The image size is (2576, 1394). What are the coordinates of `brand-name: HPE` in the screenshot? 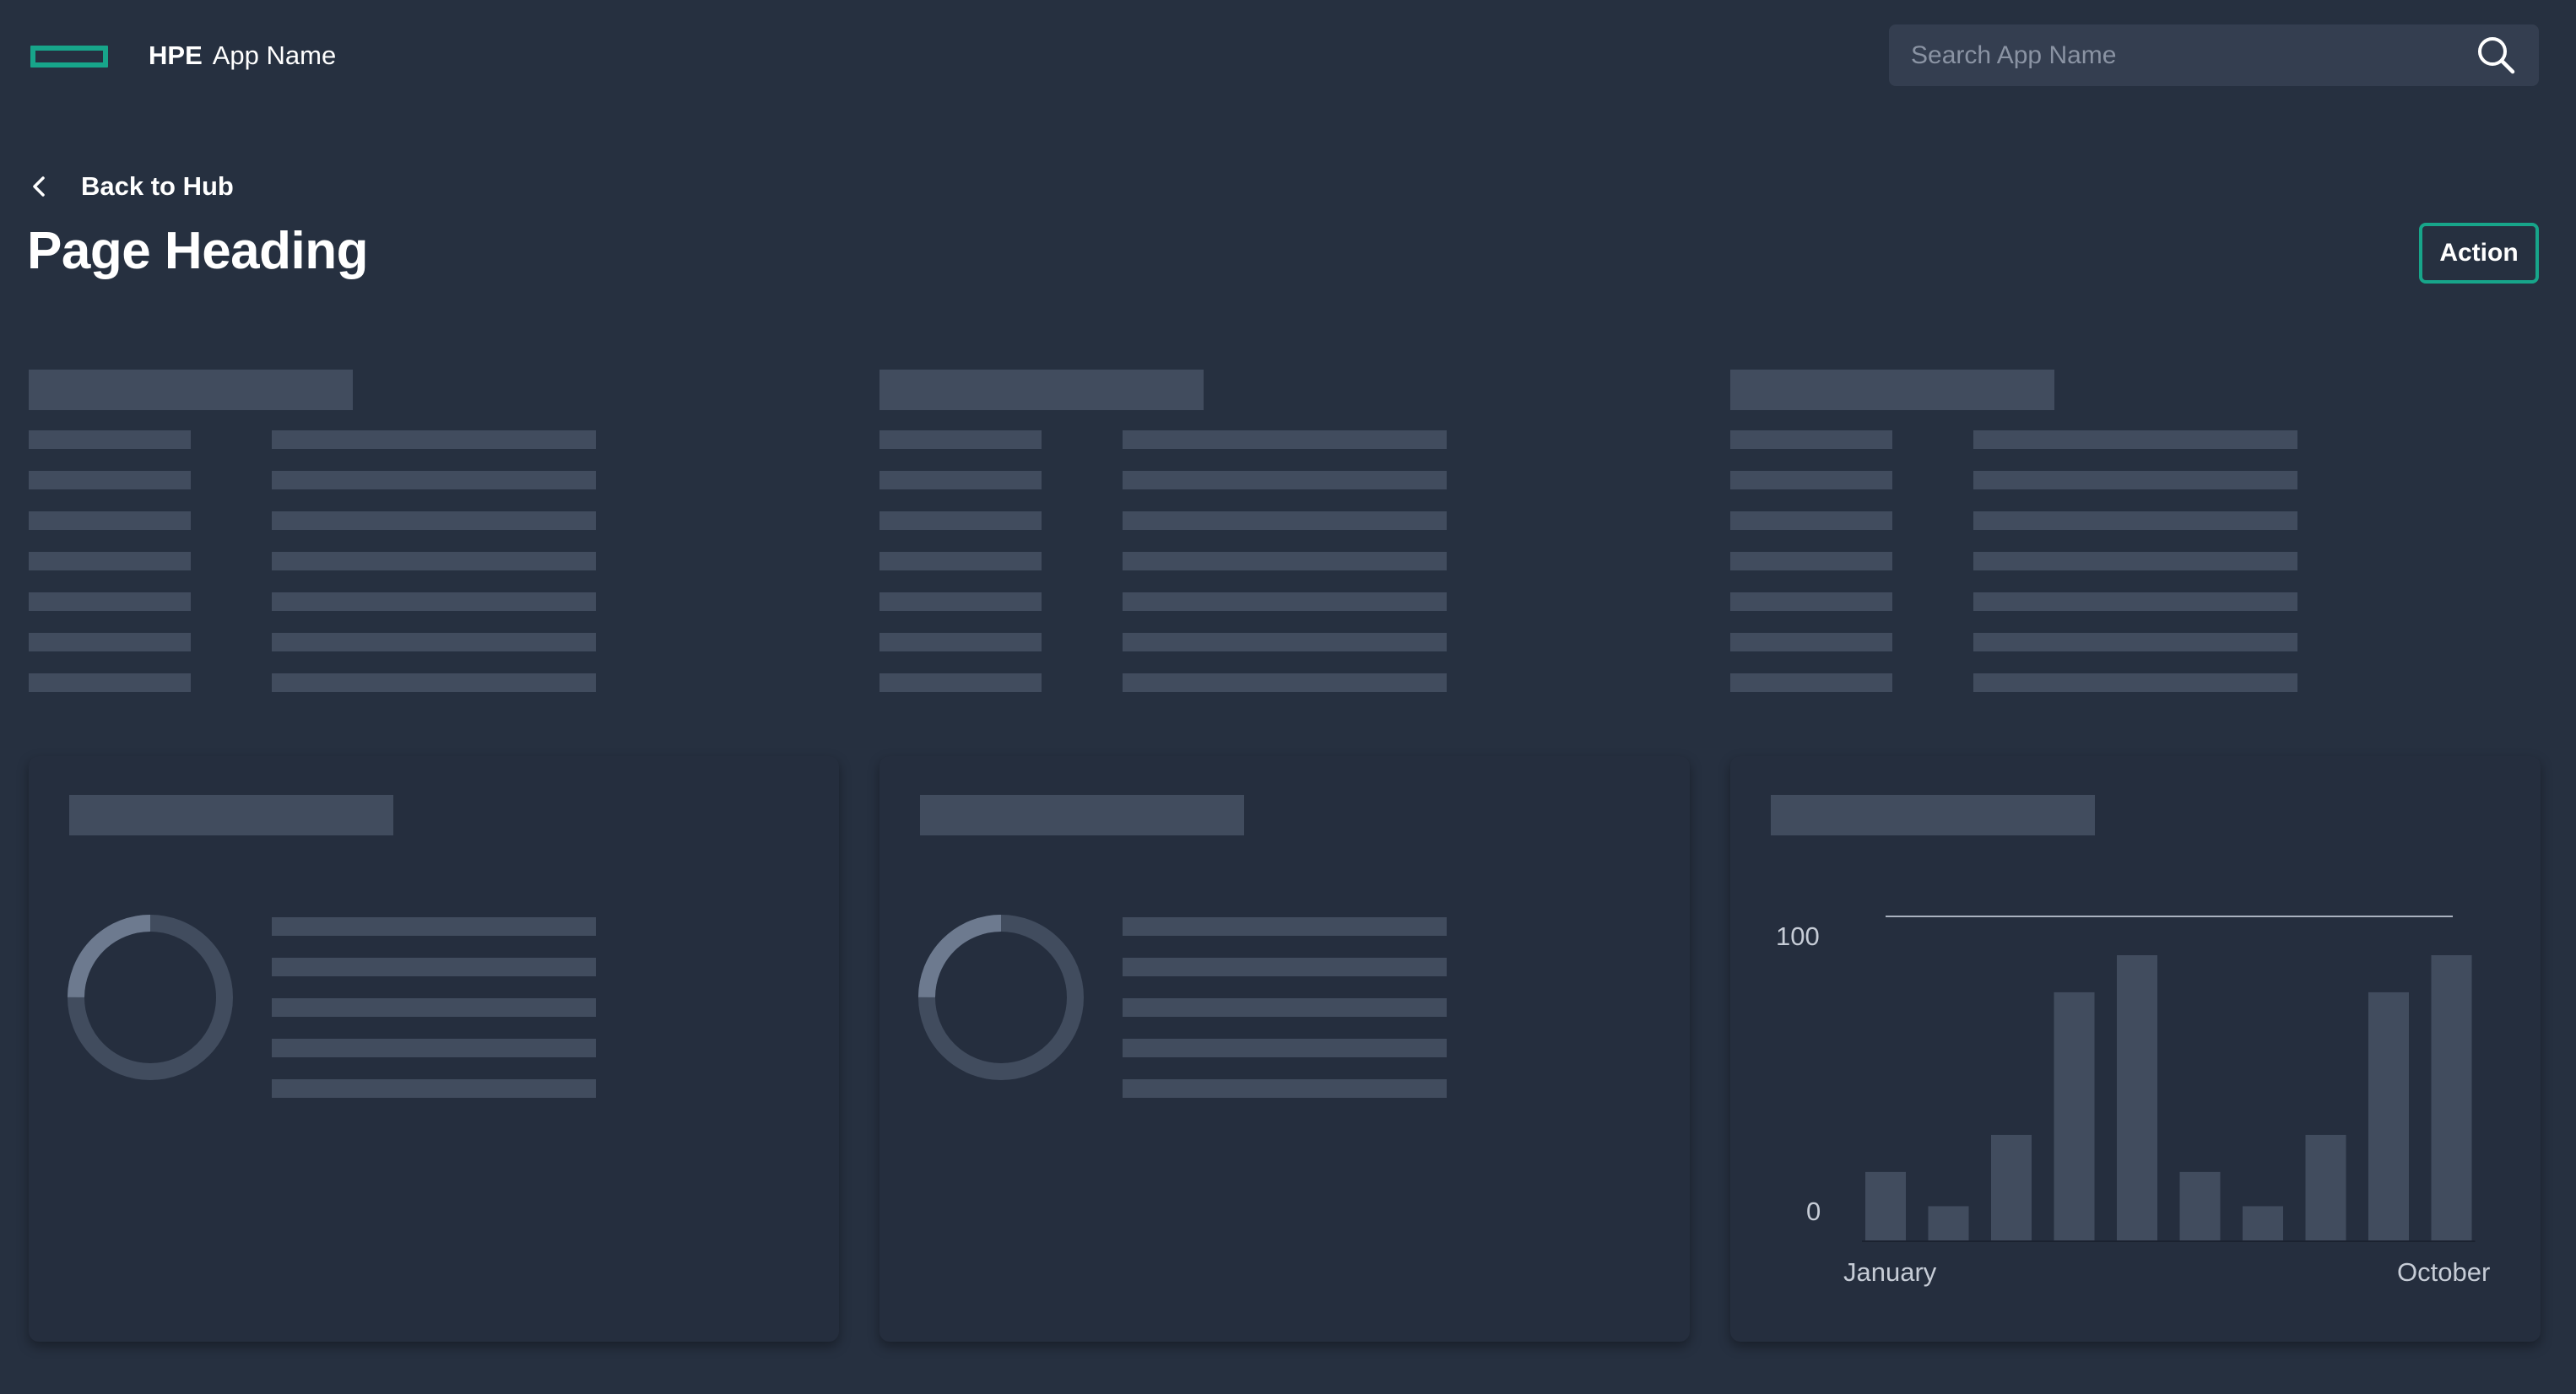 It's located at (176, 55).